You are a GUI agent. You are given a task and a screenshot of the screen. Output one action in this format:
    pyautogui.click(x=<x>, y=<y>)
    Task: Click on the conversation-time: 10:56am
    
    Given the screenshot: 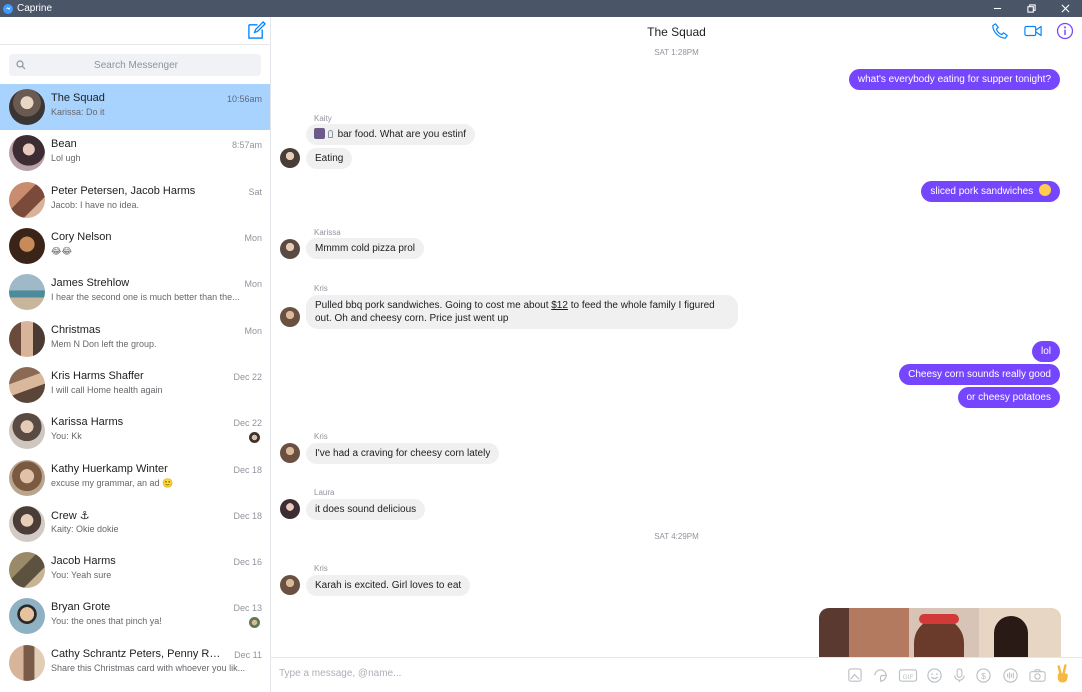 What is the action you would take?
    pyautogui.click(x=244, y=99)
    